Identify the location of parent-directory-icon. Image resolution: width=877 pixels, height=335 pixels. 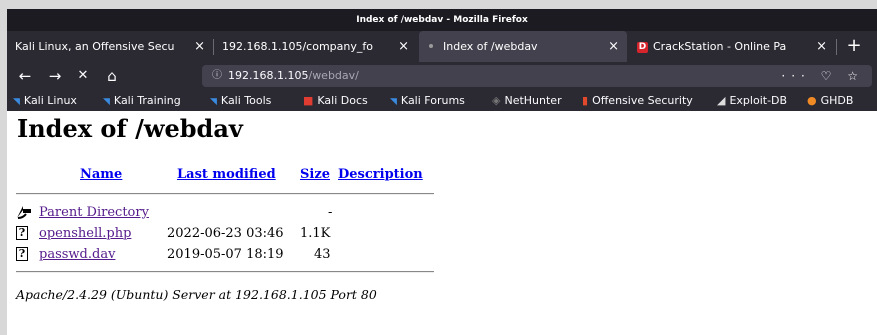
(24, 212).